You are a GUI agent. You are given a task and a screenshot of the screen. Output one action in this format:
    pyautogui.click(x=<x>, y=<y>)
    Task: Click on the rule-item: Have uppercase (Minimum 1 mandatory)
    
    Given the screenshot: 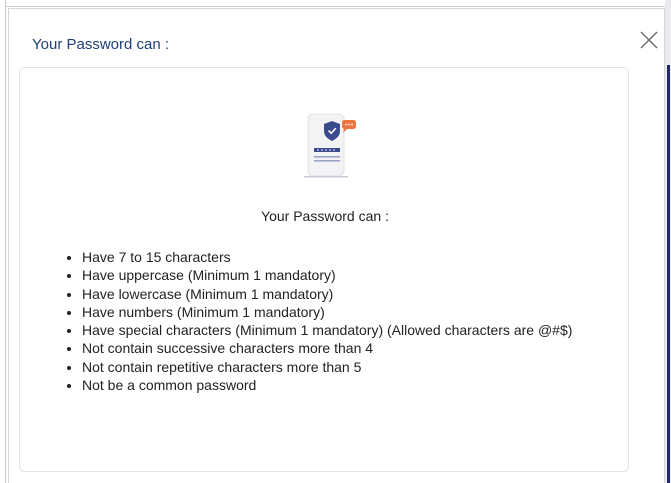 What is the action you would take?
    pyautogui.click(x=342, y=275)
    